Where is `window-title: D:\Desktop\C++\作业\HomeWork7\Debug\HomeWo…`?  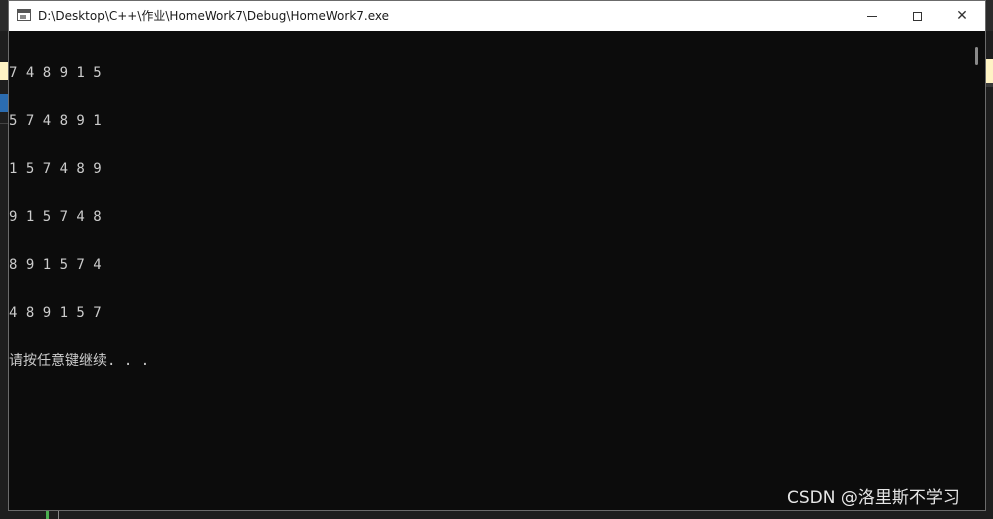 window-title: D:\Desktop\C++\作业\HomeWork7\Debug\HomeWo… is located at coordinates (214, 16).